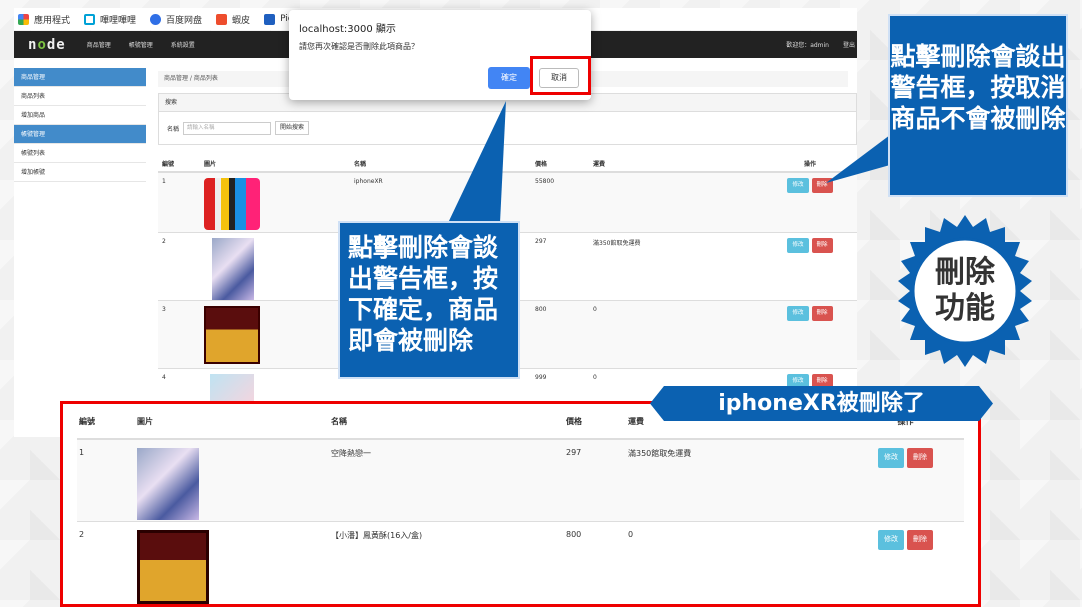 Image resolution: width=1082 pixels, height=607 pixels. I want to click on badge-line2: 功能, so click(965, 308).